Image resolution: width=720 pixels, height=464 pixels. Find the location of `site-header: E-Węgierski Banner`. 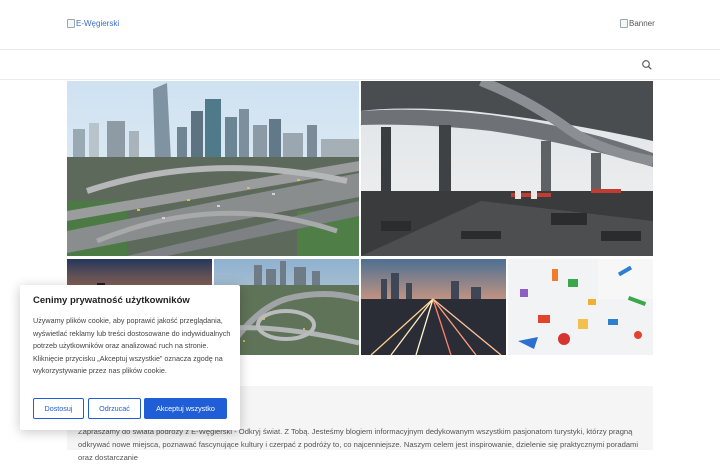

site-header: E-Węgierski Banner is located at coordinates (360, 25).